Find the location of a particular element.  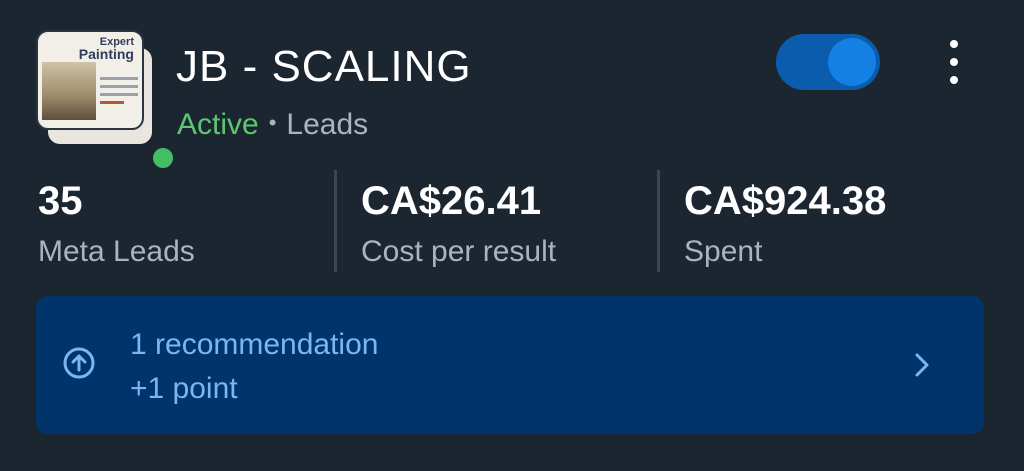

thumbnail-text-lines is located at coordinates (119, 90).